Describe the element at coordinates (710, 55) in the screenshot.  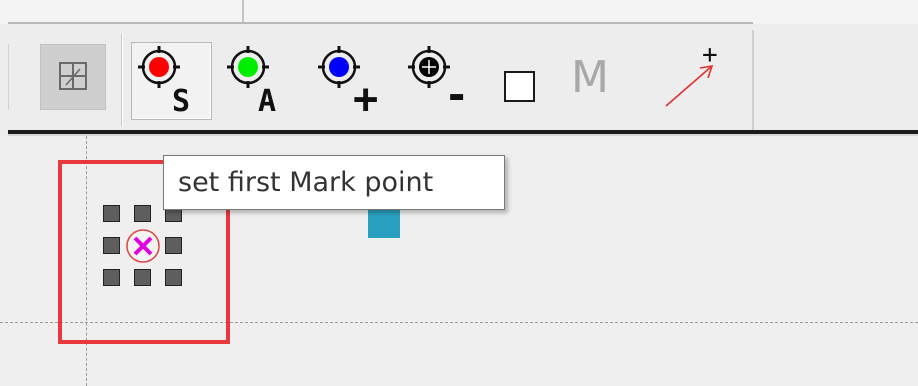
I see `arrow-plus-label: +` at that location.